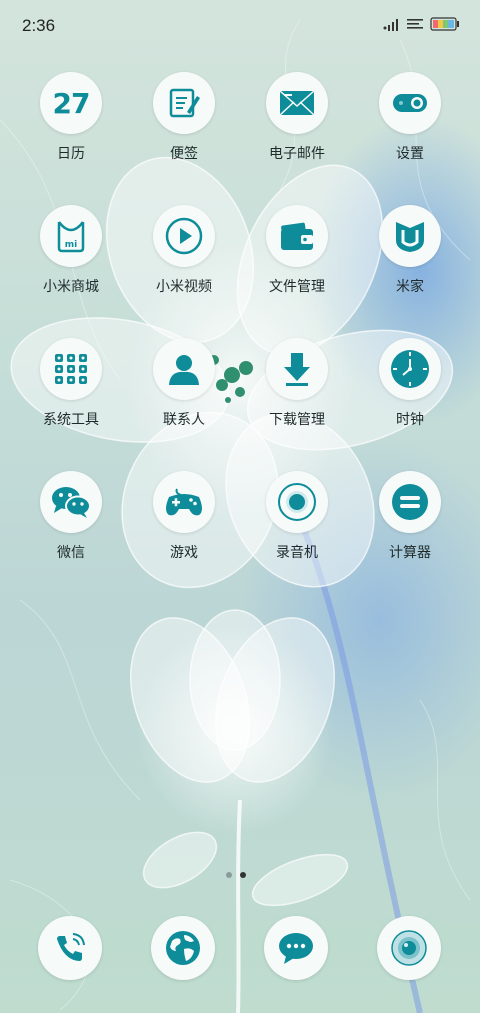  Describe the element at coordinates (184, 369) in the screenshot. I see `contact-icon` at that location.